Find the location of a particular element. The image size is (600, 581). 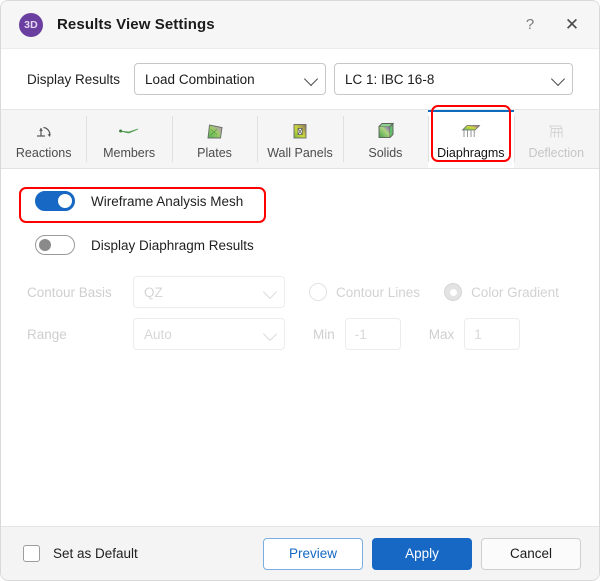

tab-label: Wall Panels is located at coordinates (300, 152).